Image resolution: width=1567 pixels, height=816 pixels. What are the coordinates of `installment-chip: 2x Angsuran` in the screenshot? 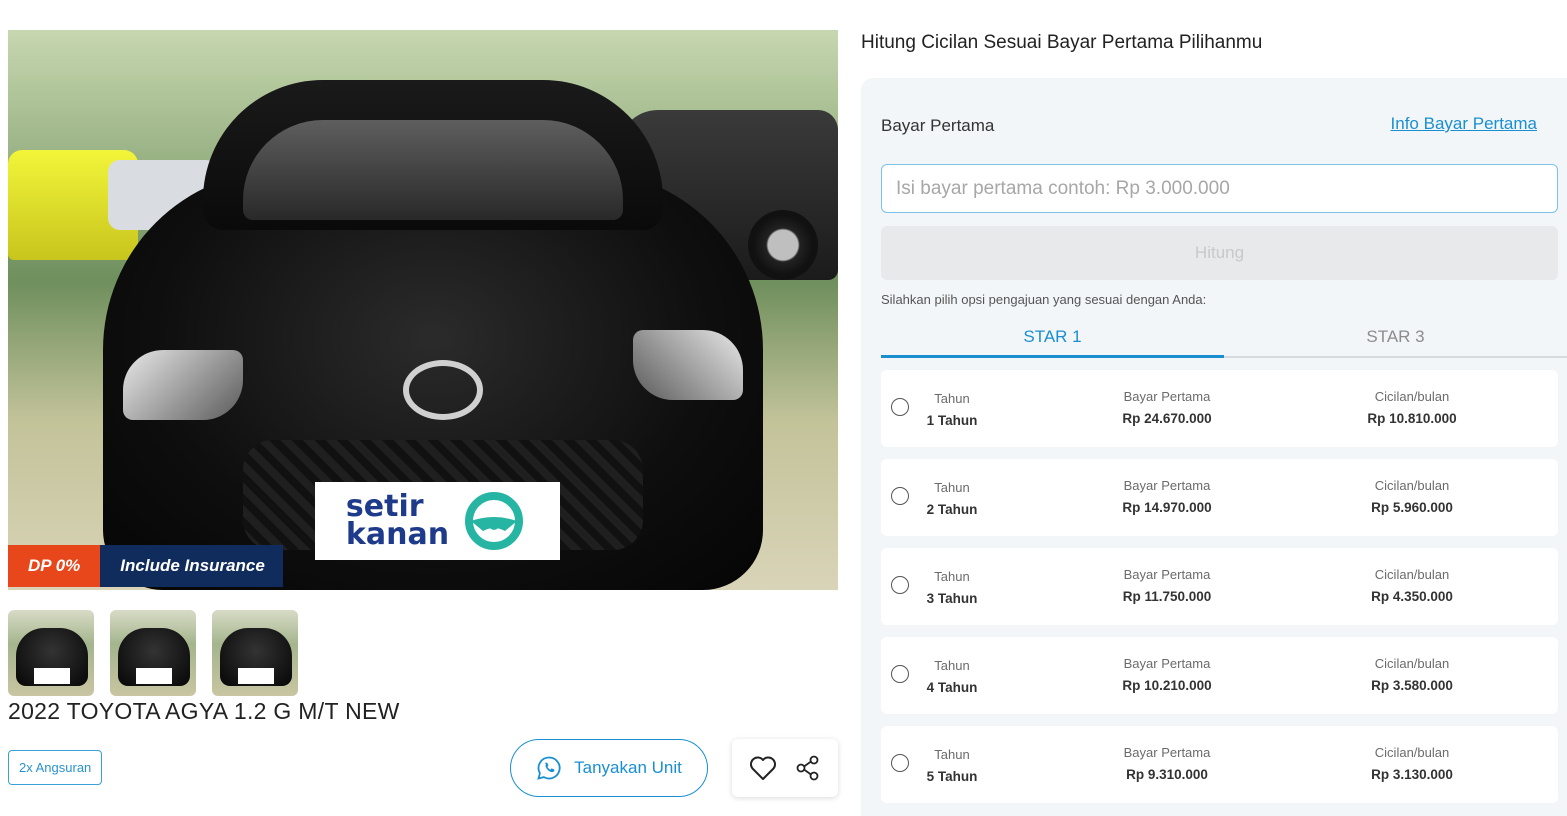 It's located at (55, 767).